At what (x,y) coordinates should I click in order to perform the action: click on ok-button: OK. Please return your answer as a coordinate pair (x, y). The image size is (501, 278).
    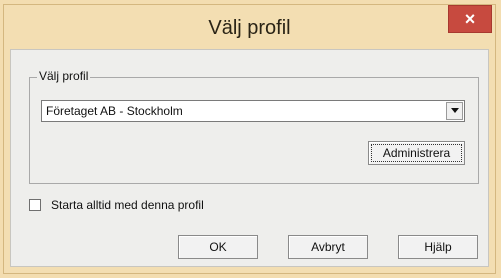
    Looking at the image, I should click on (218, 247).